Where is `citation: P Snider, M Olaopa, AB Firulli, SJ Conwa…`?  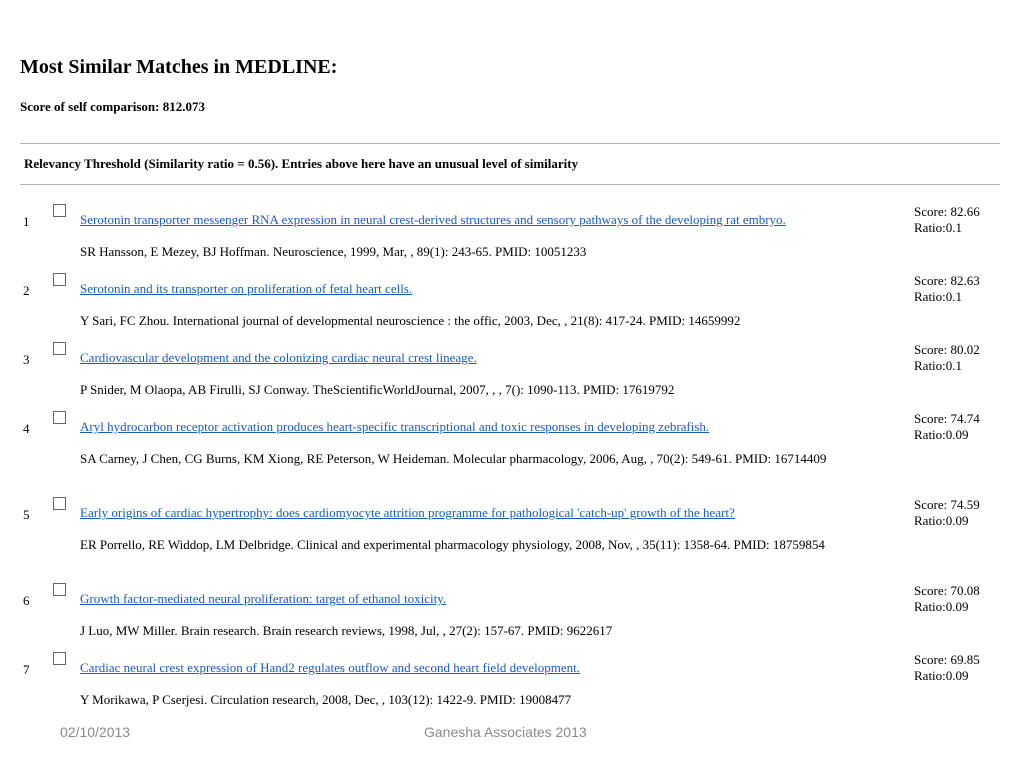 citation: P Snider, M Olaopa, AB Firulli, SJ Conwa… is located at coordinates (377, 389).